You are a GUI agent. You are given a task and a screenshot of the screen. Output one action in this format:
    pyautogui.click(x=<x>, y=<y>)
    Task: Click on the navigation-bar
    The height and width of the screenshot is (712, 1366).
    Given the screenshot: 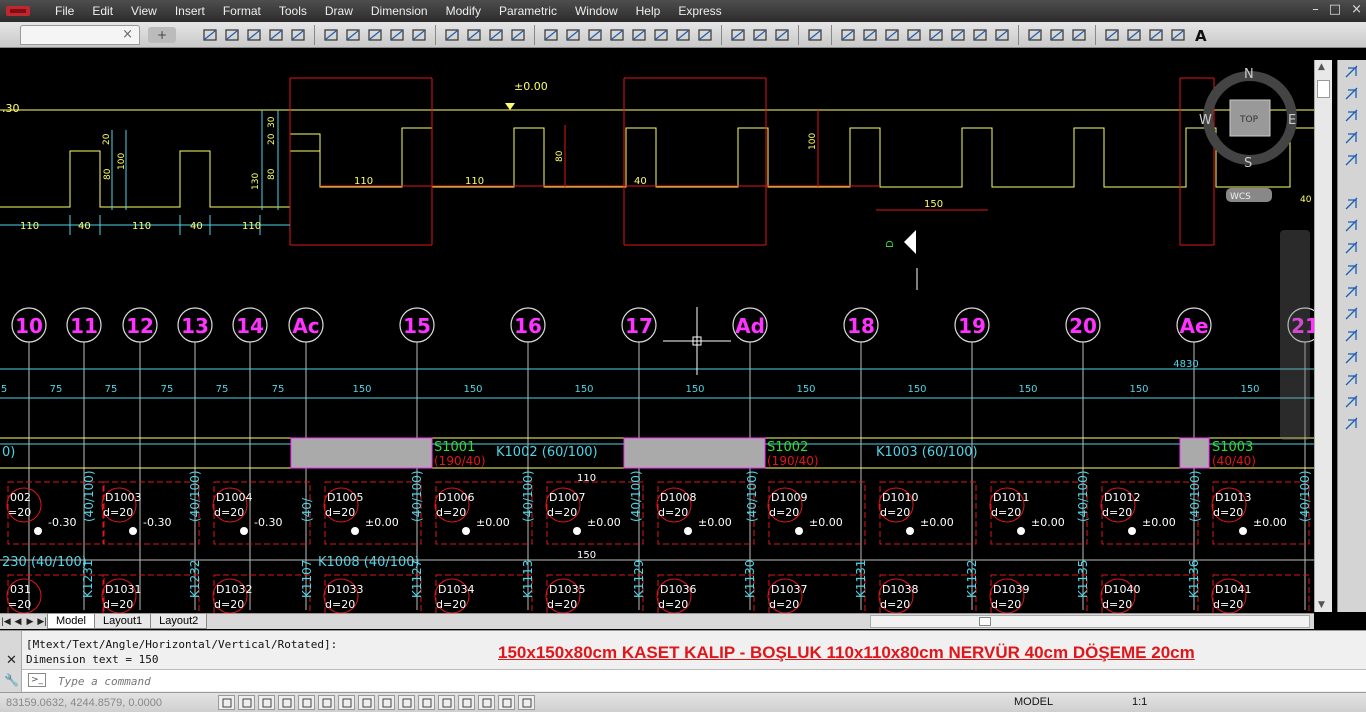 What is the action you would take?
    pyautogui.click(x=1295, y=335)
    